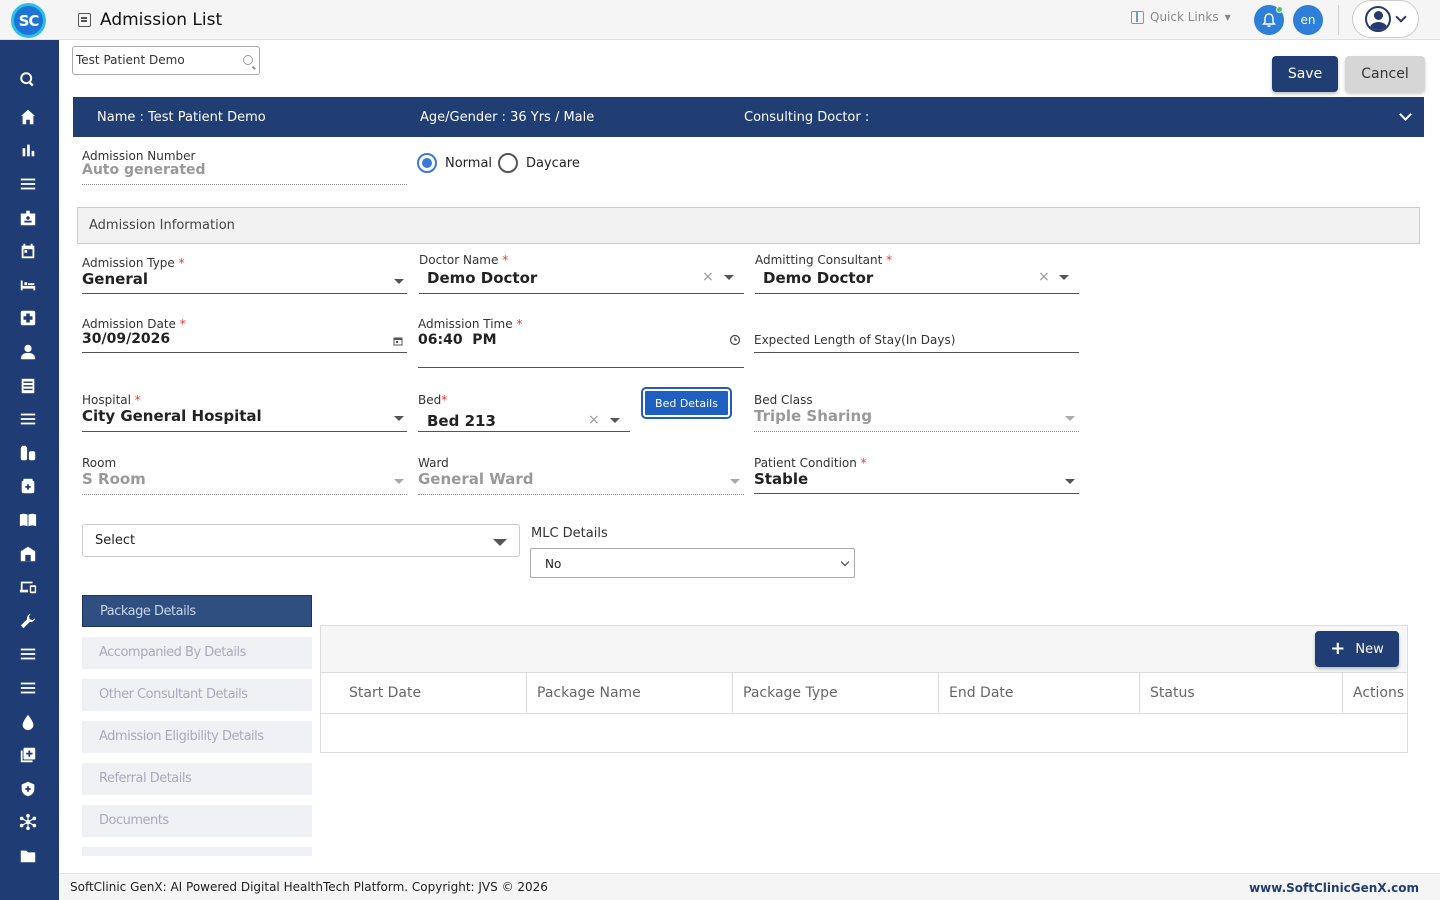  Describe the element at coordinates (28, 822) in the screenshot. I see `network-icon` at that location.